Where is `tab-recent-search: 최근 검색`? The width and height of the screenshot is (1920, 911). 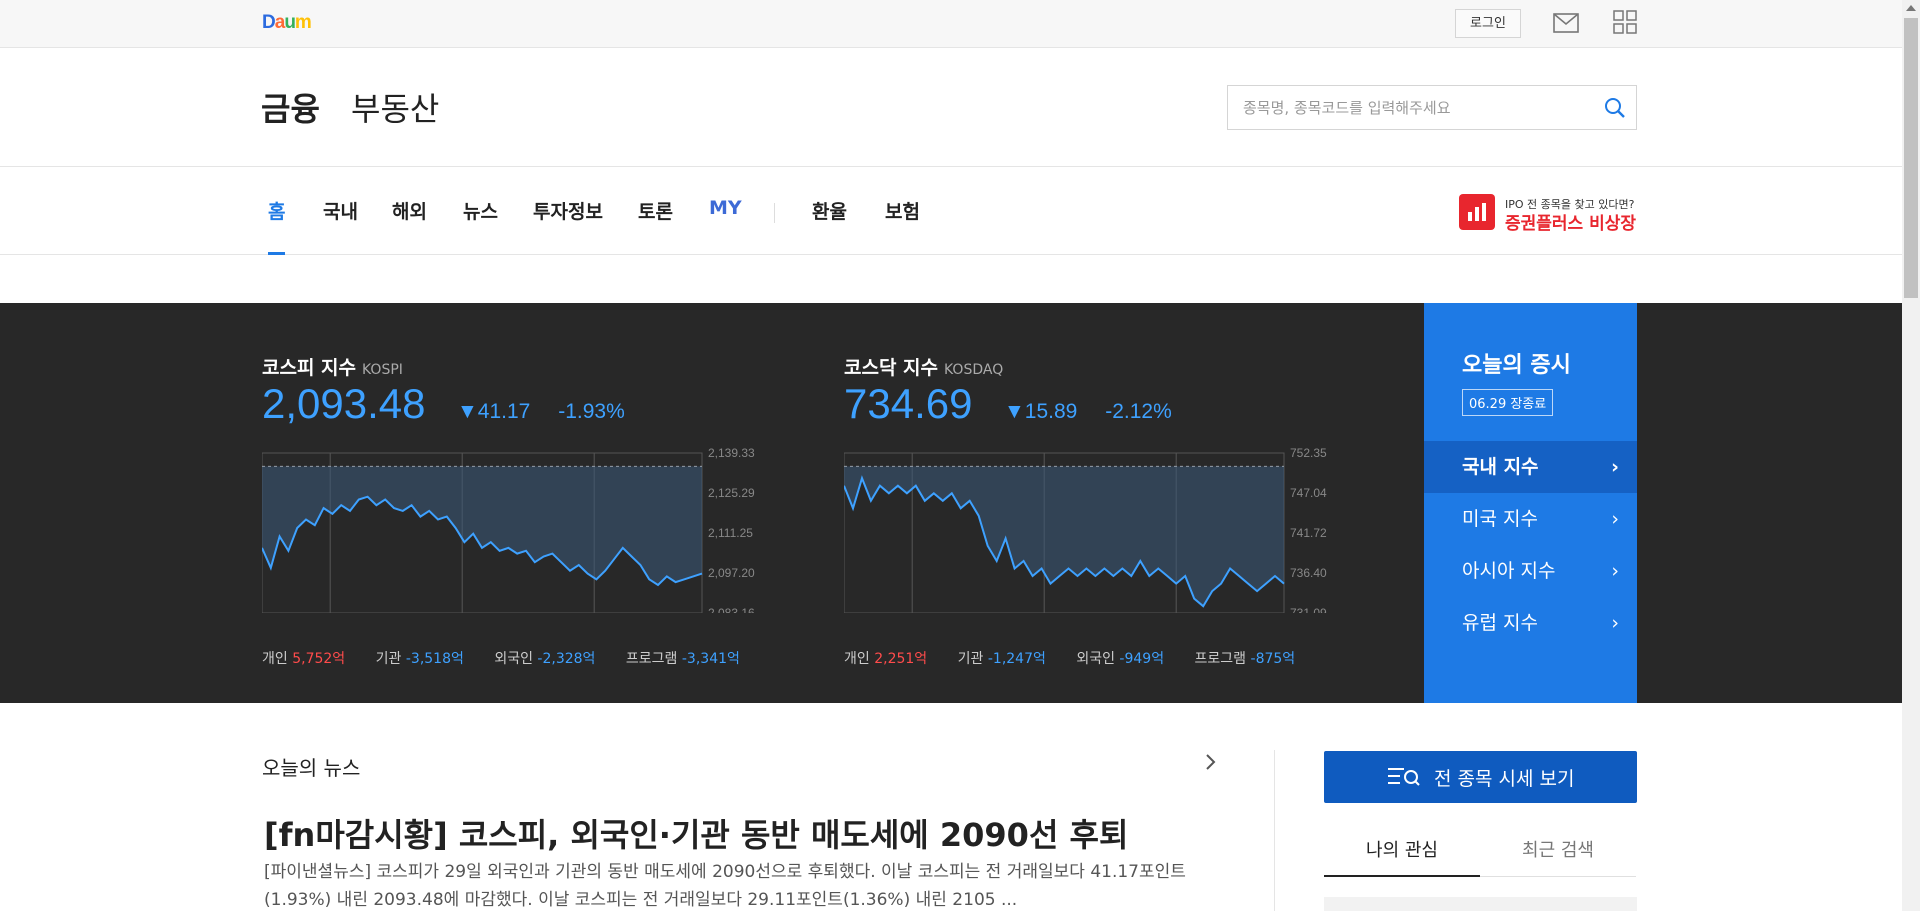 tab-recent-search: 최근 검색 is located at coordinates (1558, 851).